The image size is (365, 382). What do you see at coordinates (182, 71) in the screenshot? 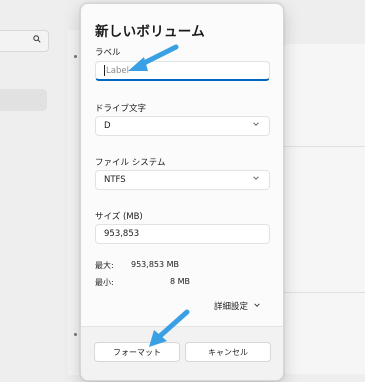
I see `volume-label-input: Label` at bounding box center [182, 71].